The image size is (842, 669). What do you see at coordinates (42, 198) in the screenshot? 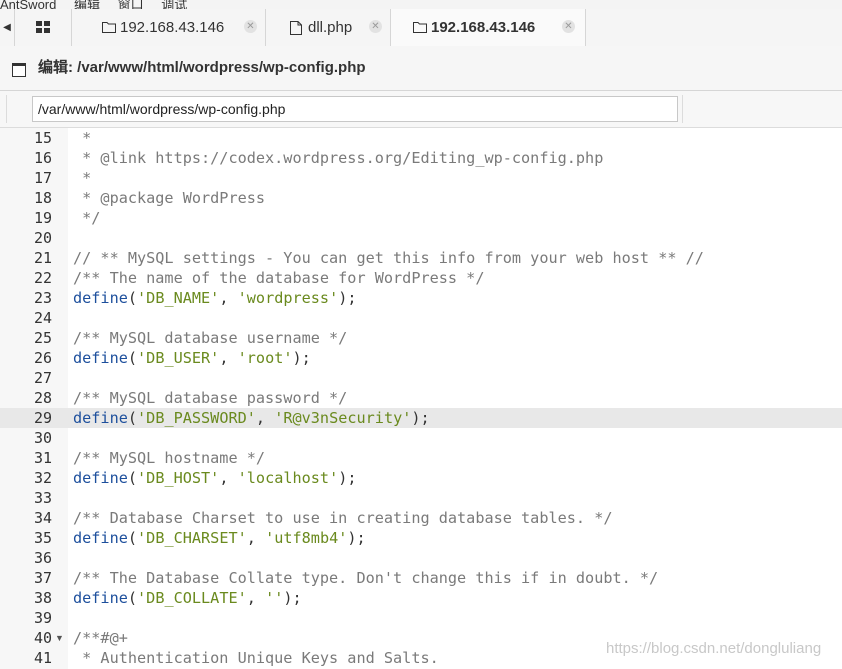
I see `line-number: 18` at bounding box center [42, 198].